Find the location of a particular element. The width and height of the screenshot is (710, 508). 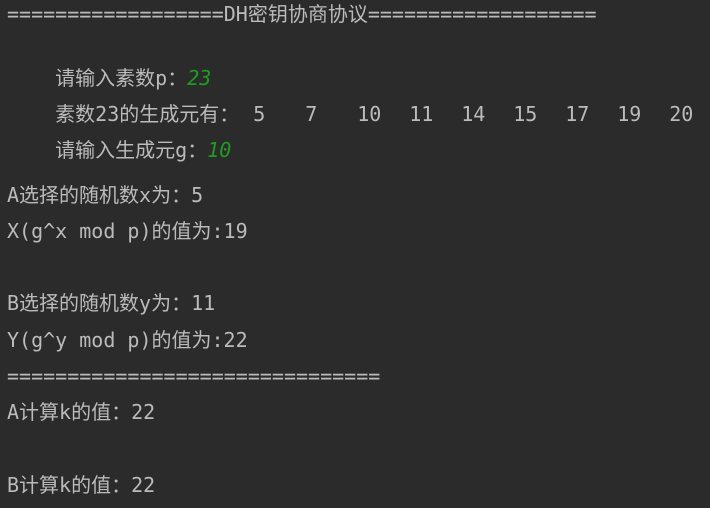

prompt-p-line: 请输入素数p：23 is located at coordinates (109, 63).